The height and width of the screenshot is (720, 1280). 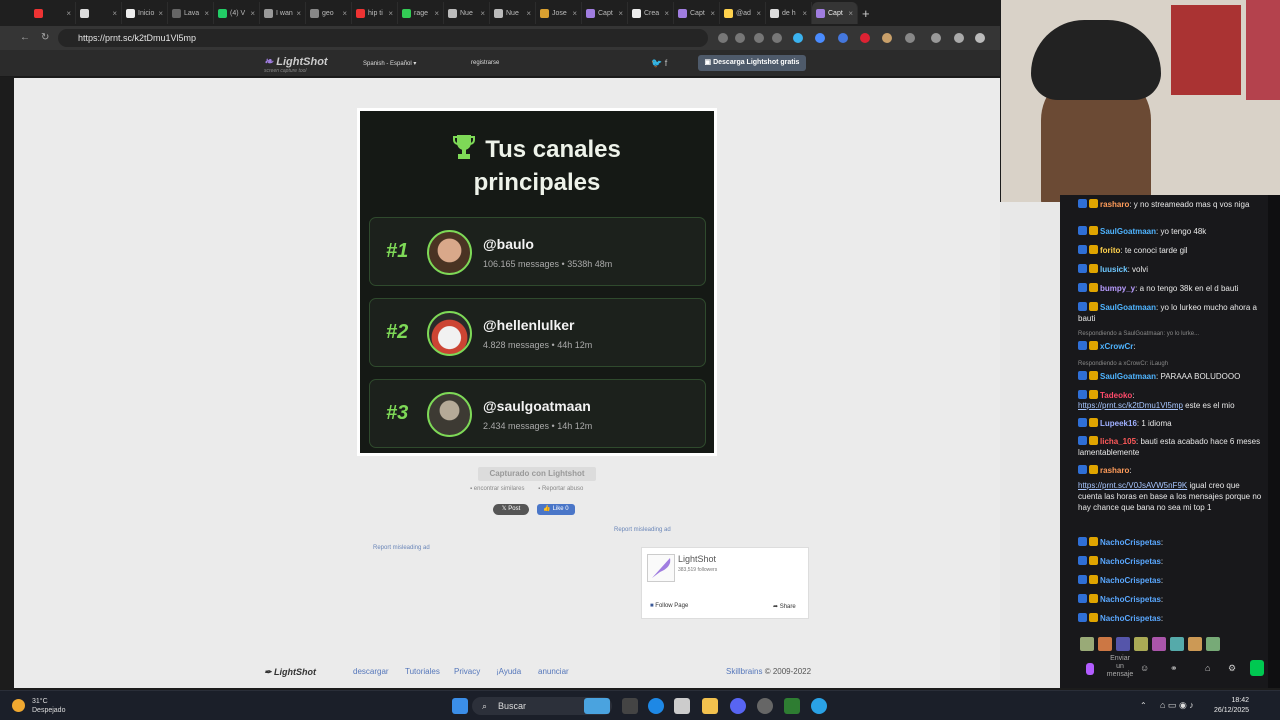 What do you see at coordinates (765, 706) in the screenshot?
I see `obs-icon` at bounding box center [765, 706].